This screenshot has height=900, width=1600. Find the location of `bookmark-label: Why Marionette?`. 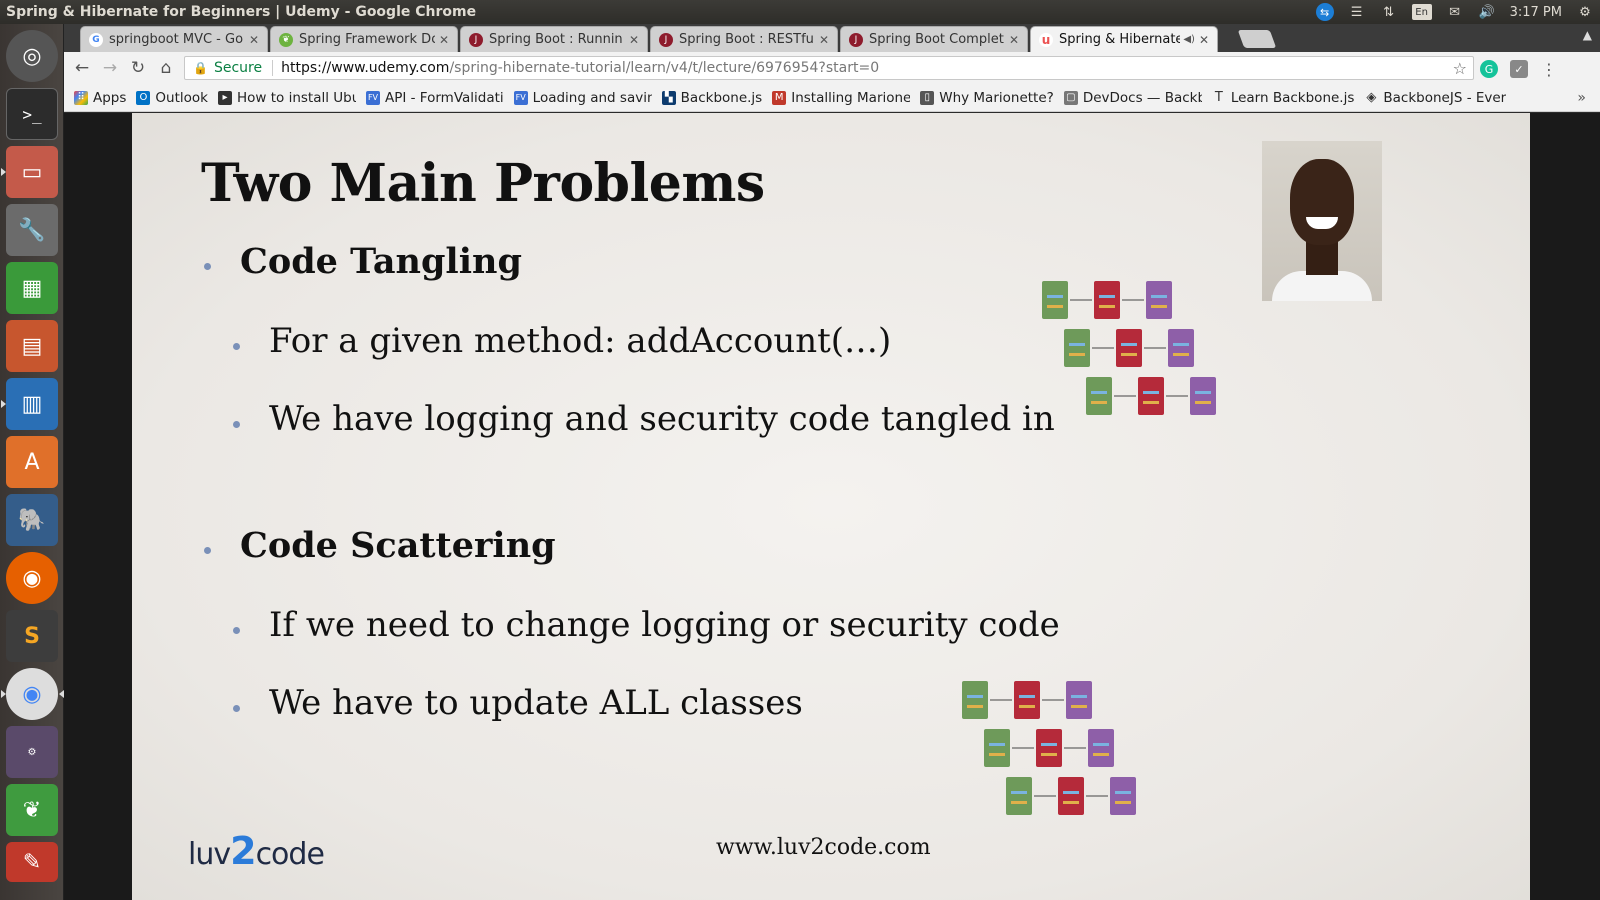

bookmark-label: Why Marionette? is located at coordinates (996, 97).